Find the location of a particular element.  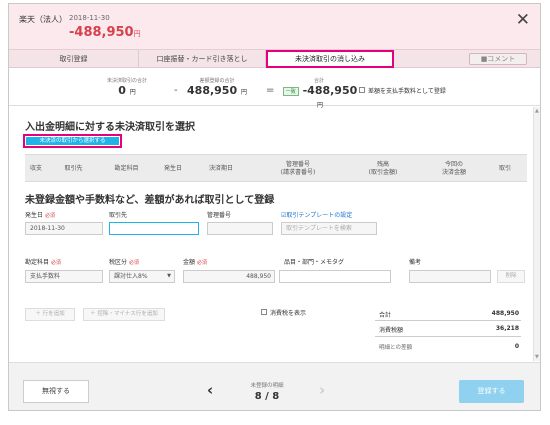

select-unsettled-label: 未決済の取引から選択する is located at coordinates (72, 141).